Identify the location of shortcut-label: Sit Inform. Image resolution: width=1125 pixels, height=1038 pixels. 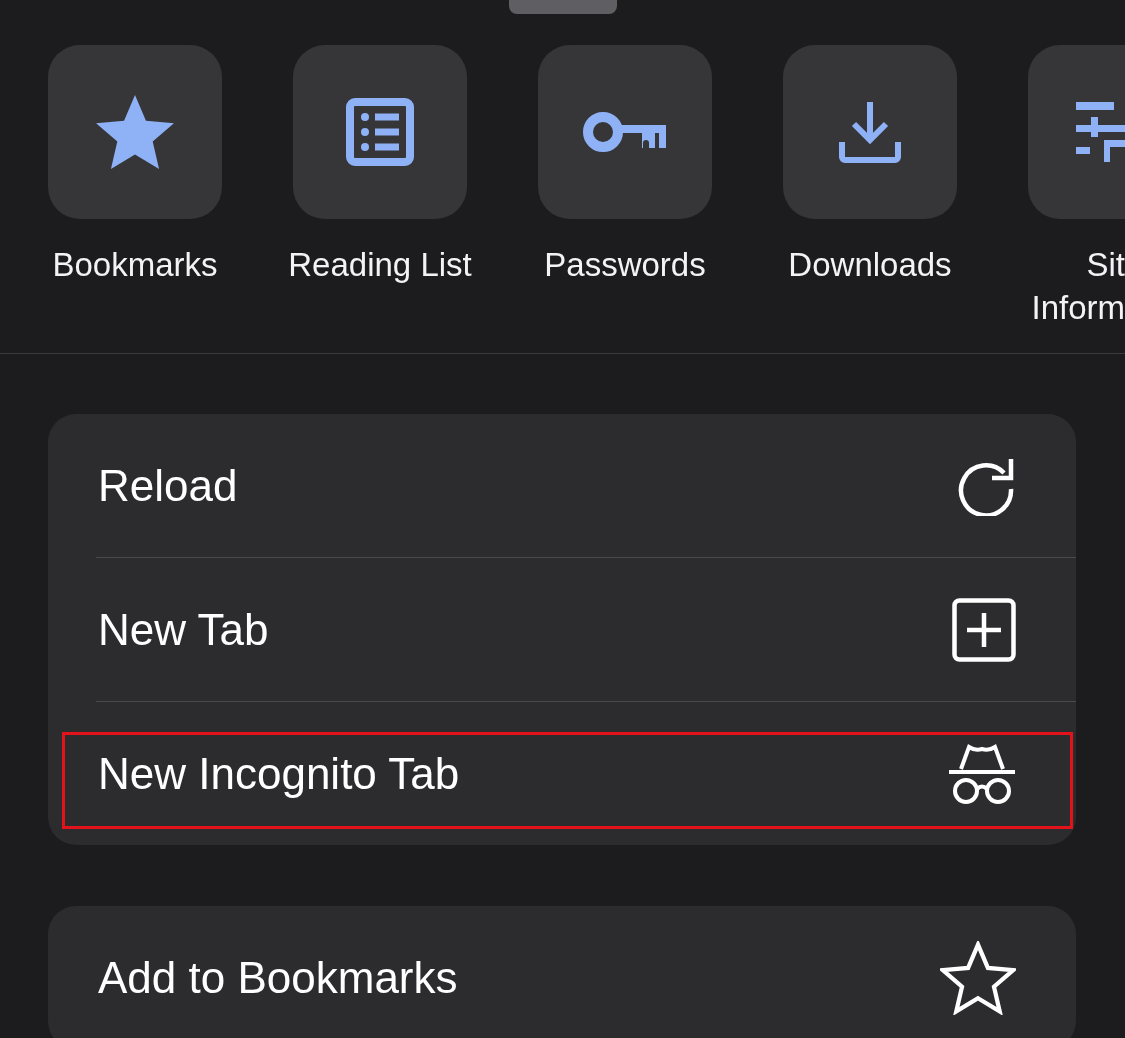
(1077, 286).